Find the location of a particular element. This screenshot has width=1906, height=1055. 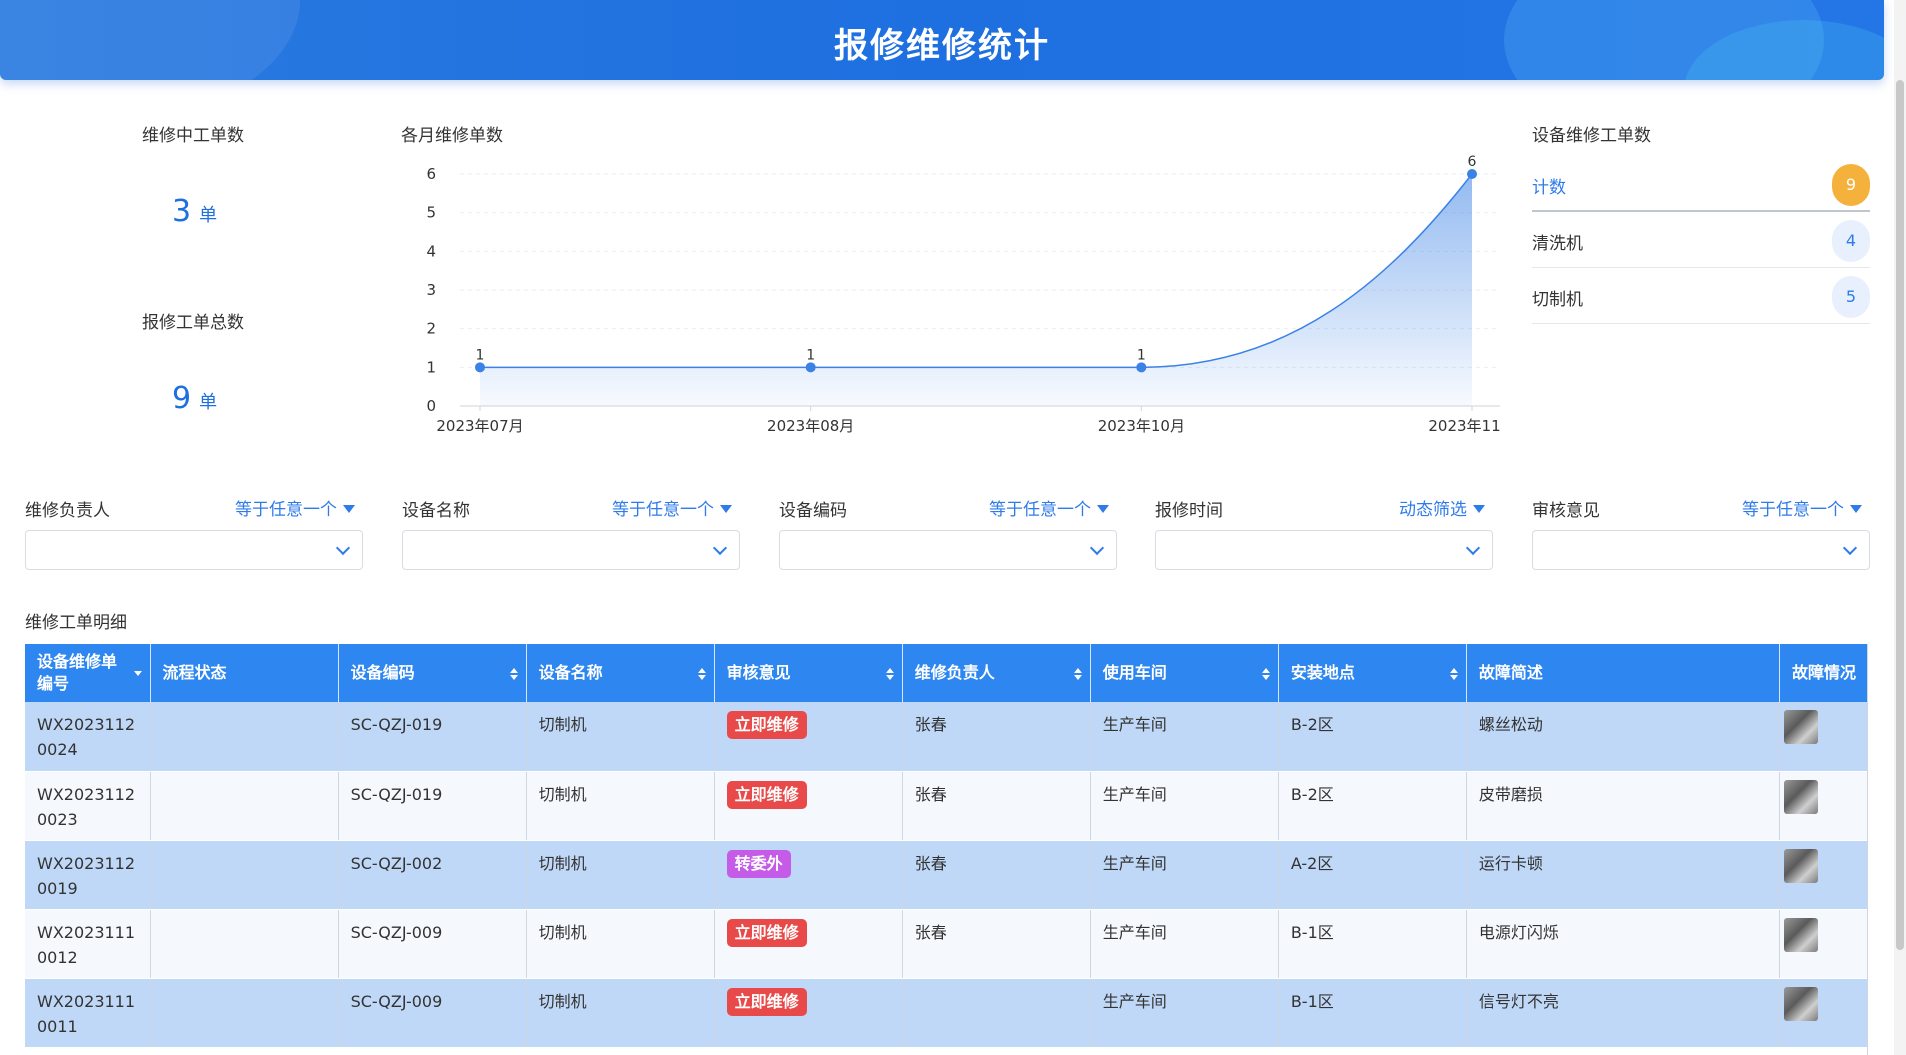

order-id: WX20231110012 is located at coordinates (86, 944).